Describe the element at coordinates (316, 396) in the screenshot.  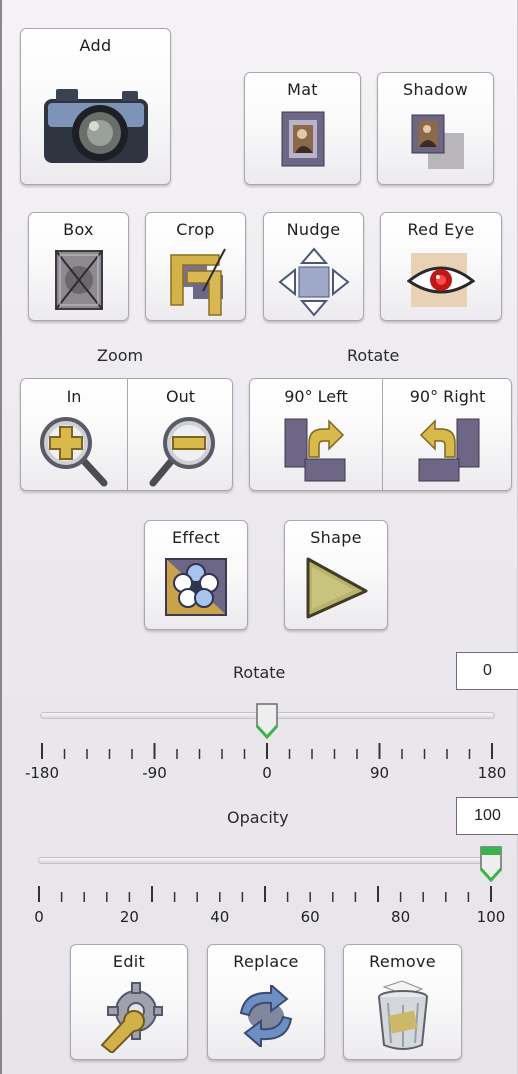
I see `rotate-left-label: 90° Left` at that location.